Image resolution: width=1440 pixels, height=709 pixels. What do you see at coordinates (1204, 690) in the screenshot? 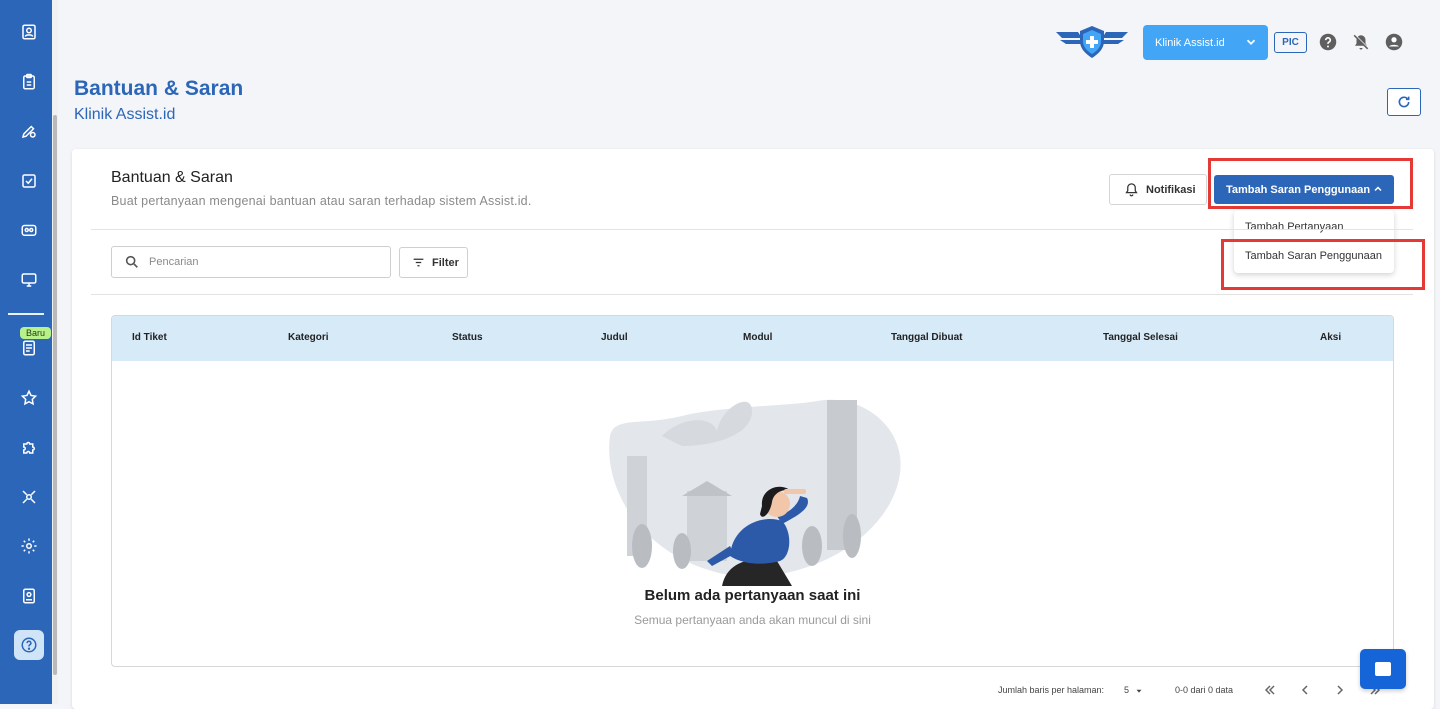
I see `pagination-count: 0-0 dari 0 data` at bounding box center [1204, 690].